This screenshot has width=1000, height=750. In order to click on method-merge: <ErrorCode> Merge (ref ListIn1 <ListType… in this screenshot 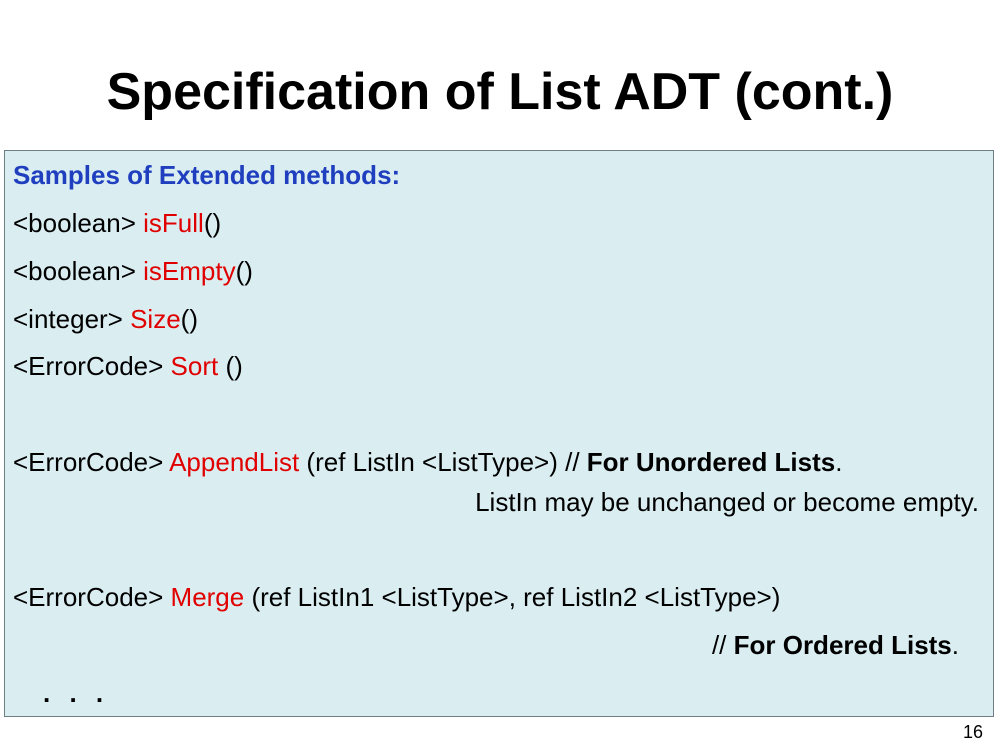, I will do `click(396, 597)`.